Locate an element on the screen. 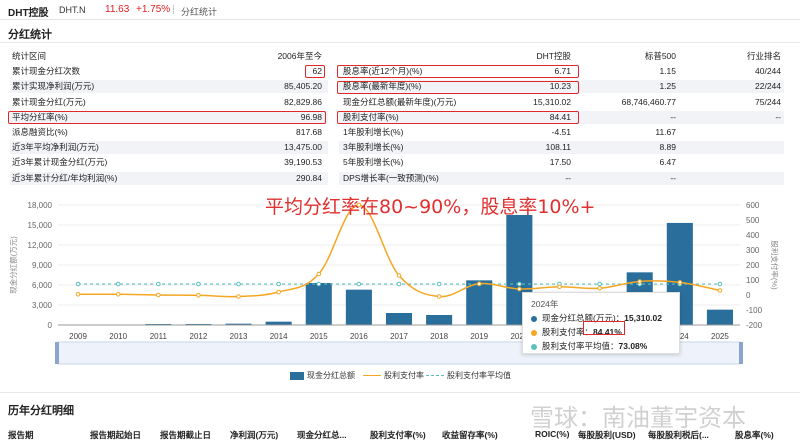 This screenshot has width=800, height=443. row-value: 290.84 is located at coordinates (309, 177).